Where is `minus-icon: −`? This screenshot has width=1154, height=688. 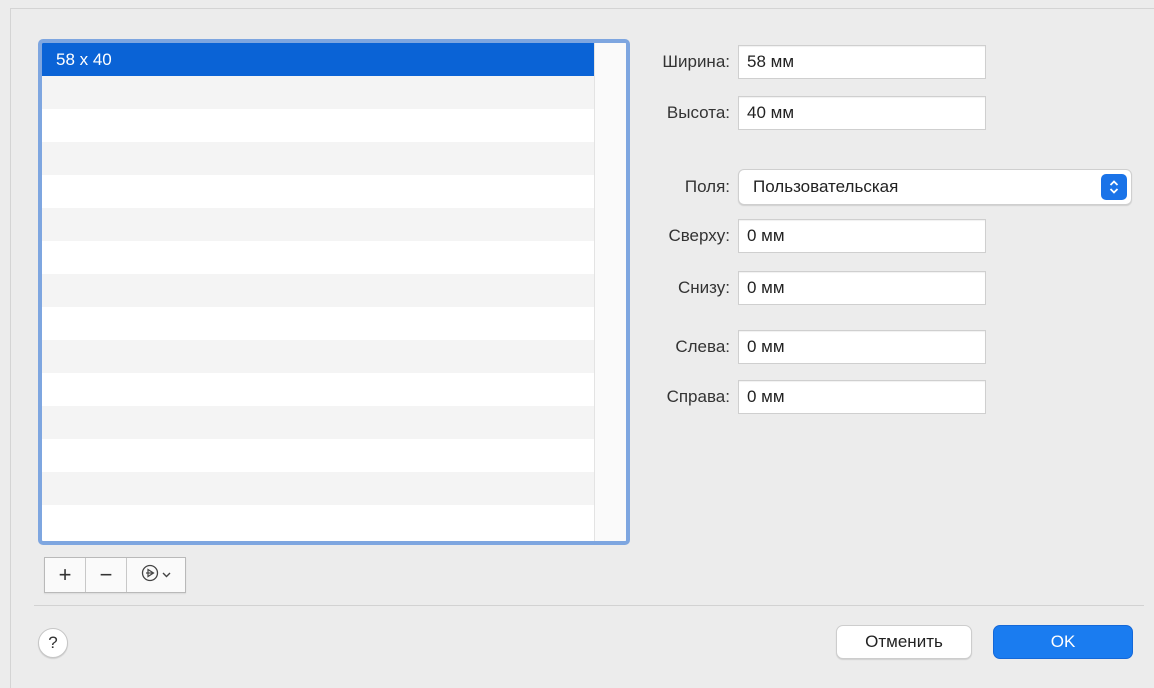 minus-icon: − is located at coordinates (106, 574).